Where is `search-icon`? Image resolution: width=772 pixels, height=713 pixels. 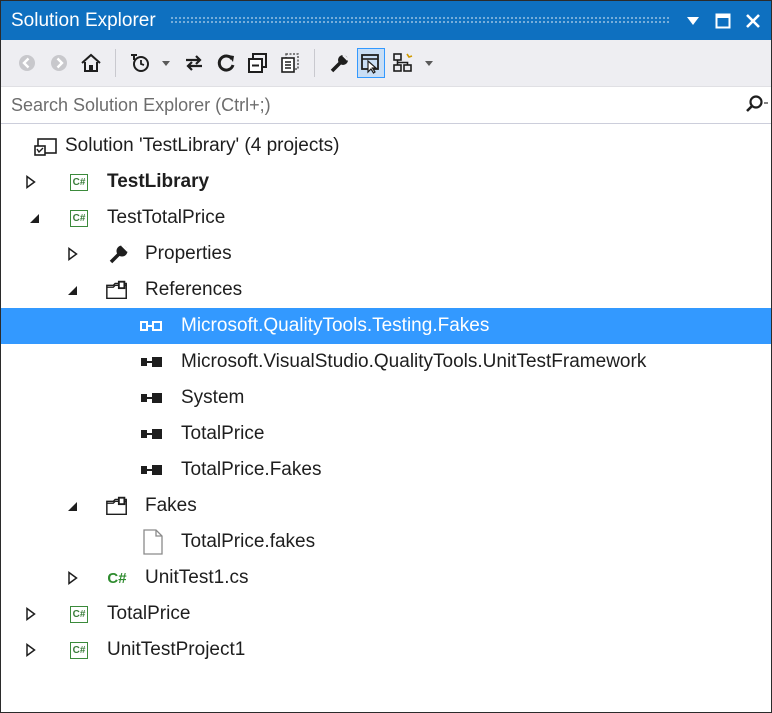 search-icon is located at coordinates (756, 105).